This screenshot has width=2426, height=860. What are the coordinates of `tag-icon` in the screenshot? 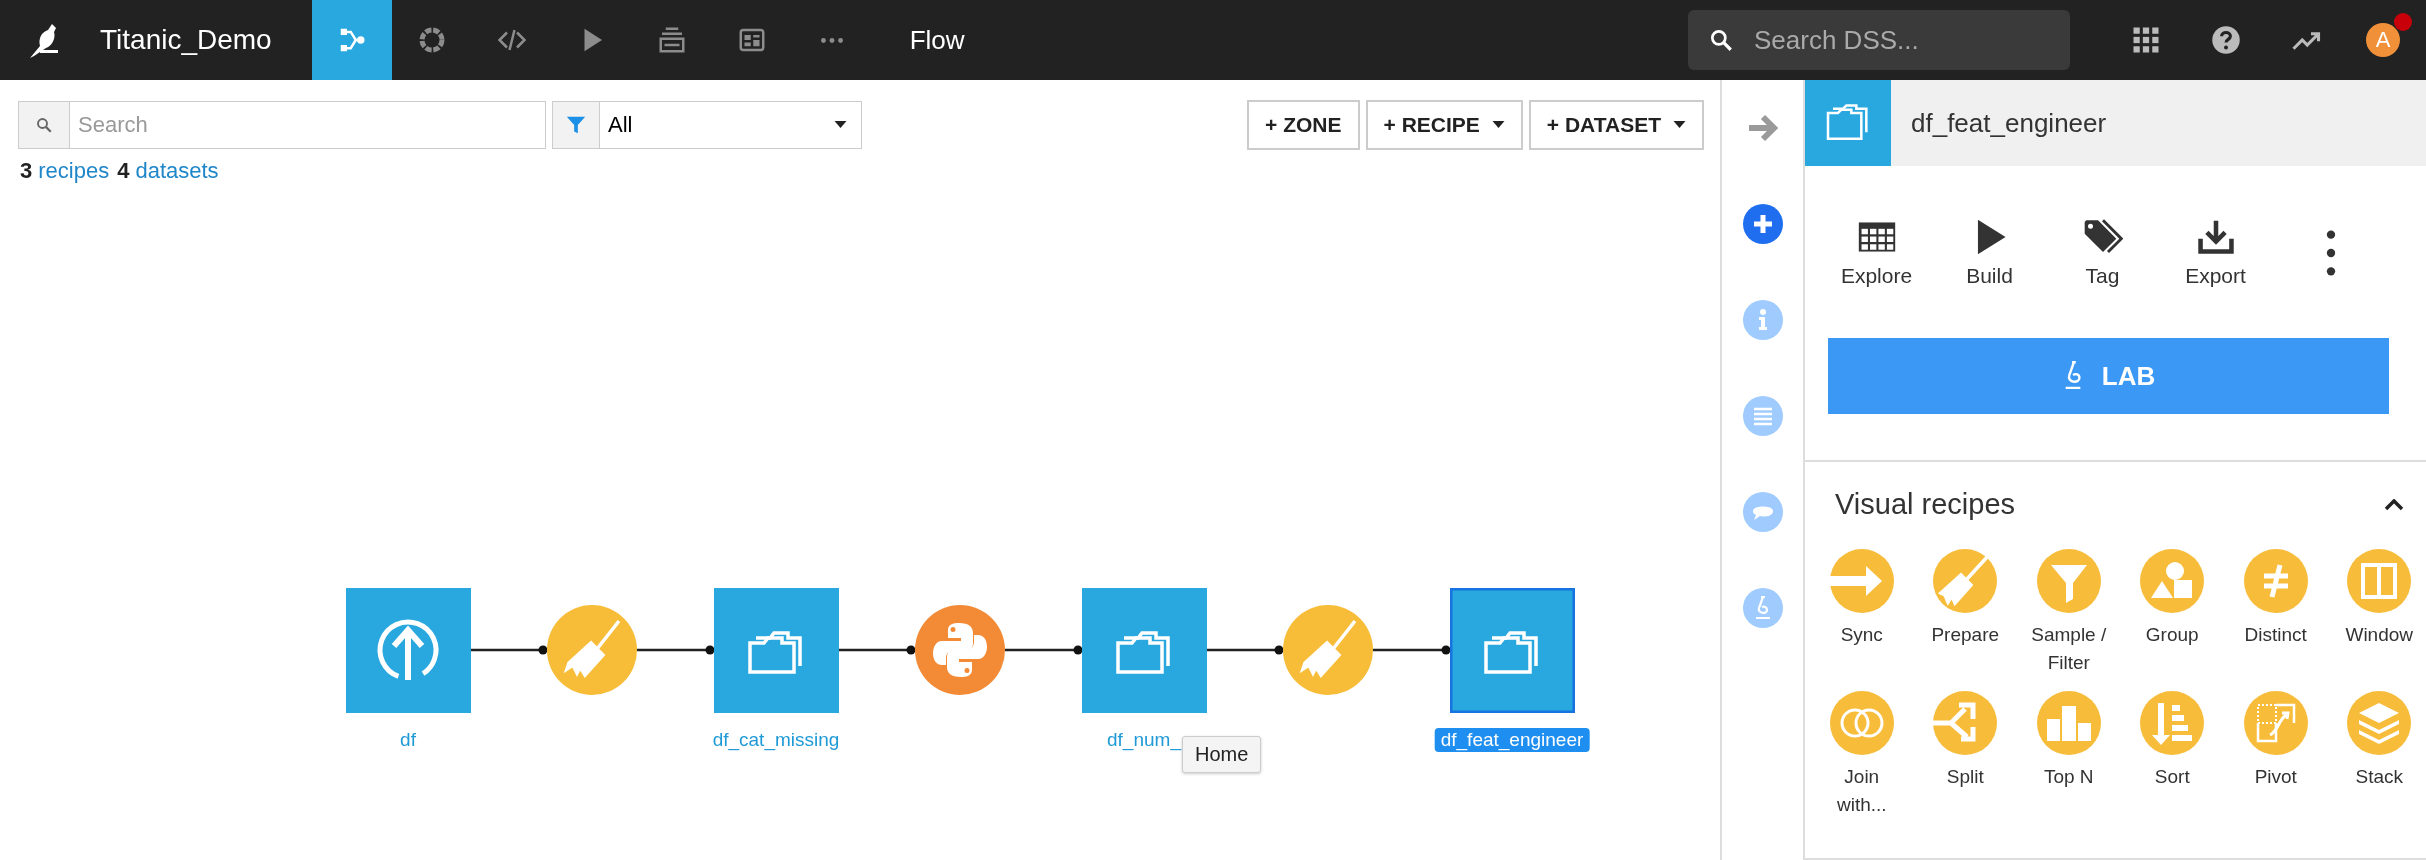 It's located at (2102, 237).